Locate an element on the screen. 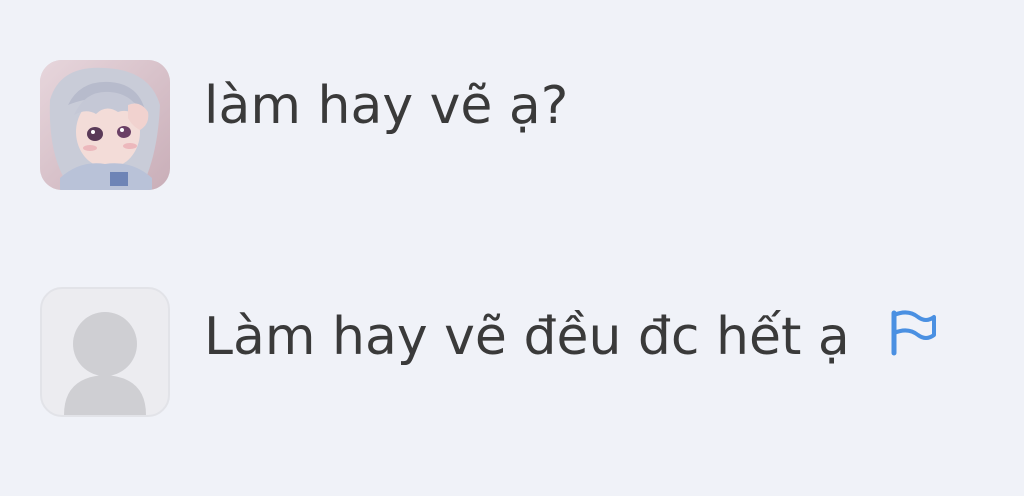 This screenshot has height=496, width=1024. comment-item: làm hay vẽ ạ? is located at coordinates (304, 125).